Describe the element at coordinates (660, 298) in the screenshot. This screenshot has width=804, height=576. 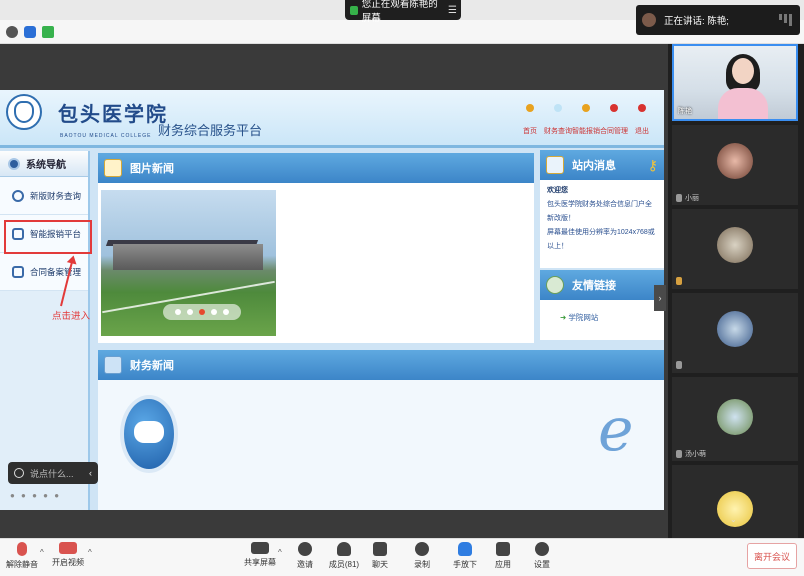
I see `collapse-panel-button: ›` at that location.